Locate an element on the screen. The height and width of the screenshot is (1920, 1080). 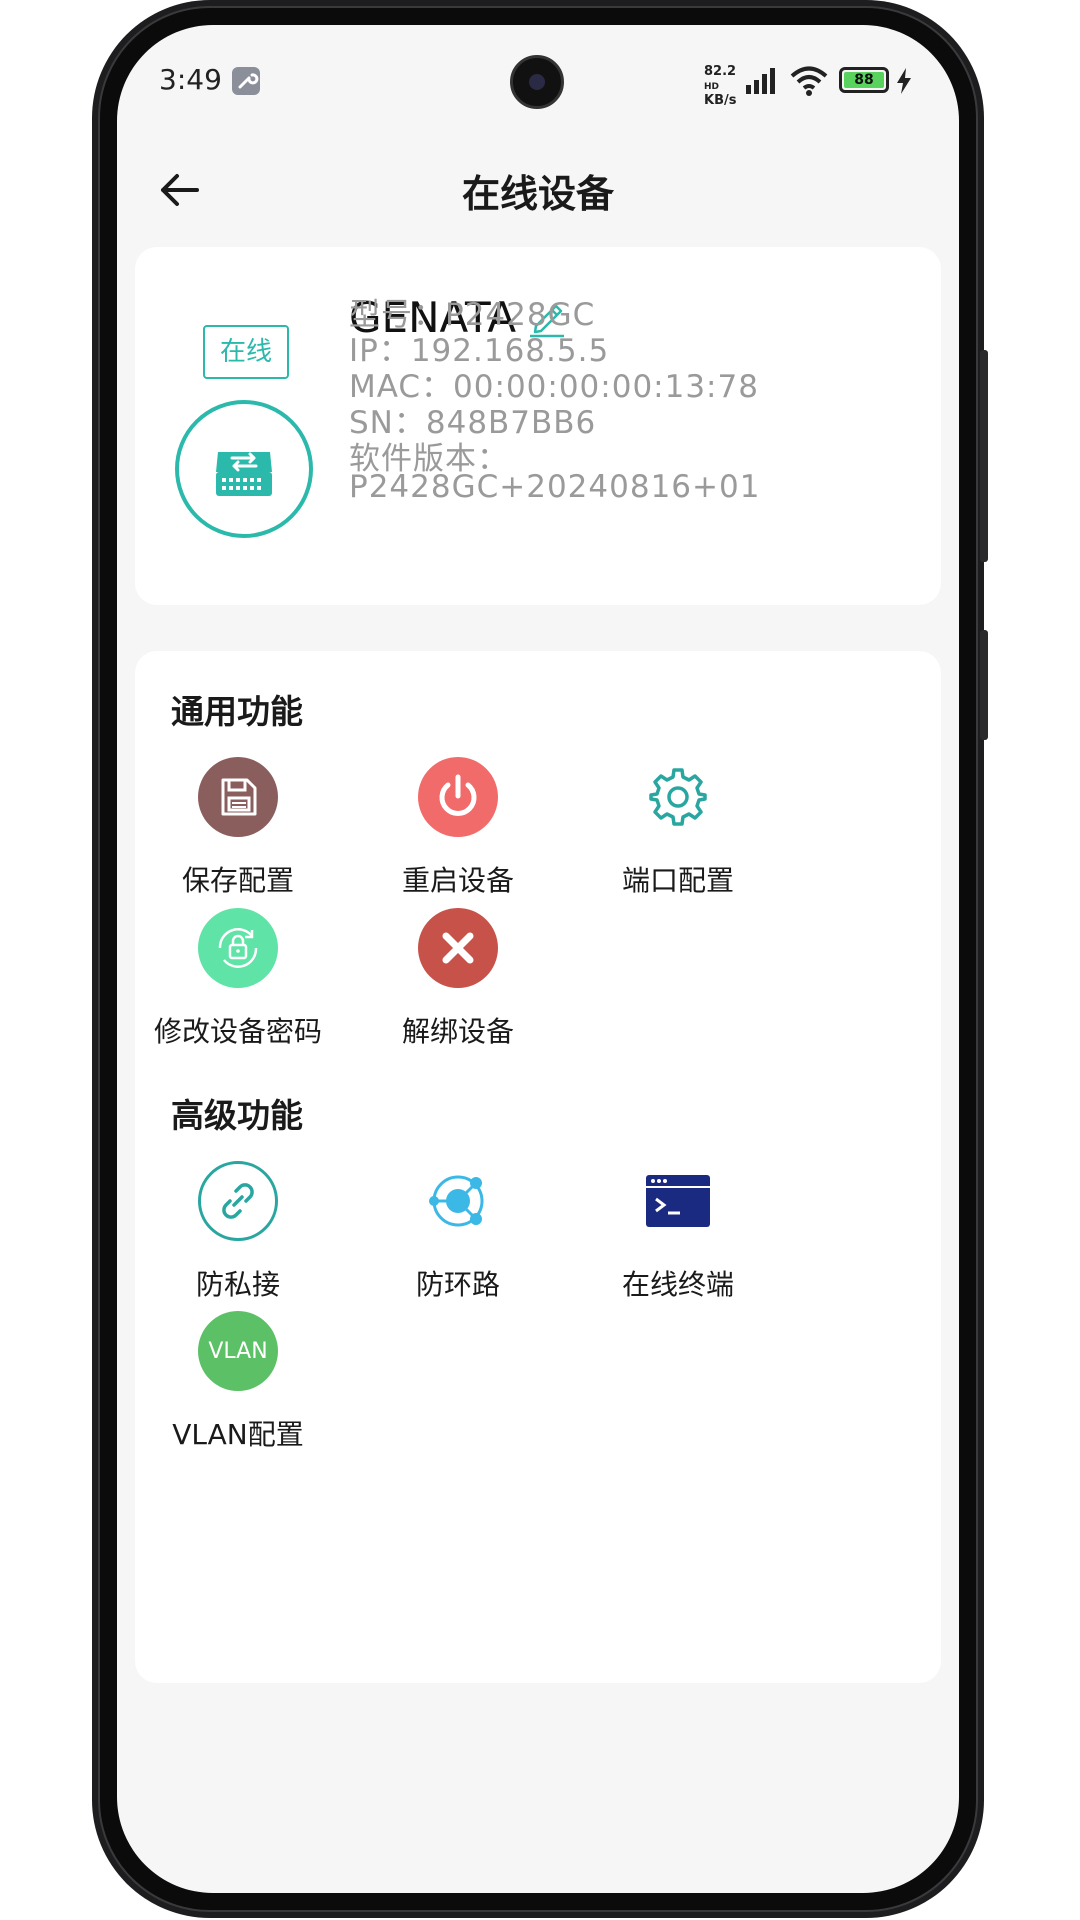
loop-icon is located at coordinates (458, 1201).